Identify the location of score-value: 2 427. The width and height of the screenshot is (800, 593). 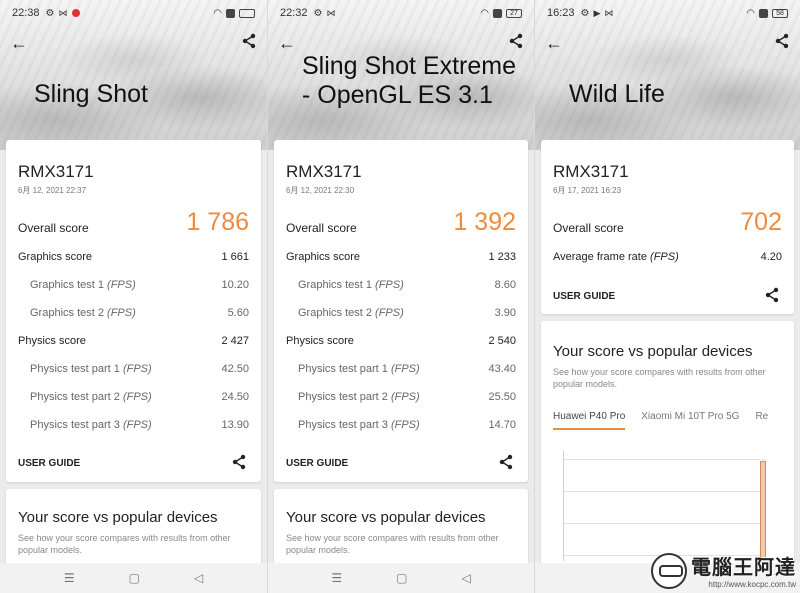
(235, 341).